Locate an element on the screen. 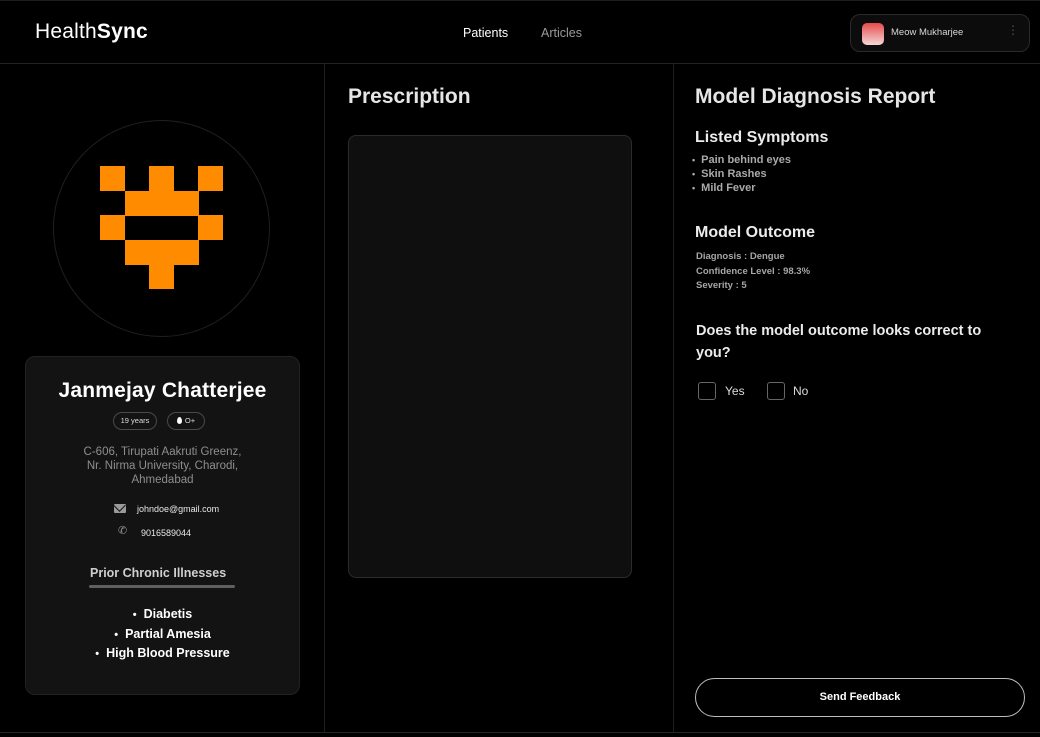 This screenshot has height=737, width=1040. list-item: Partial Amesia is located at coordinates (162, 635).